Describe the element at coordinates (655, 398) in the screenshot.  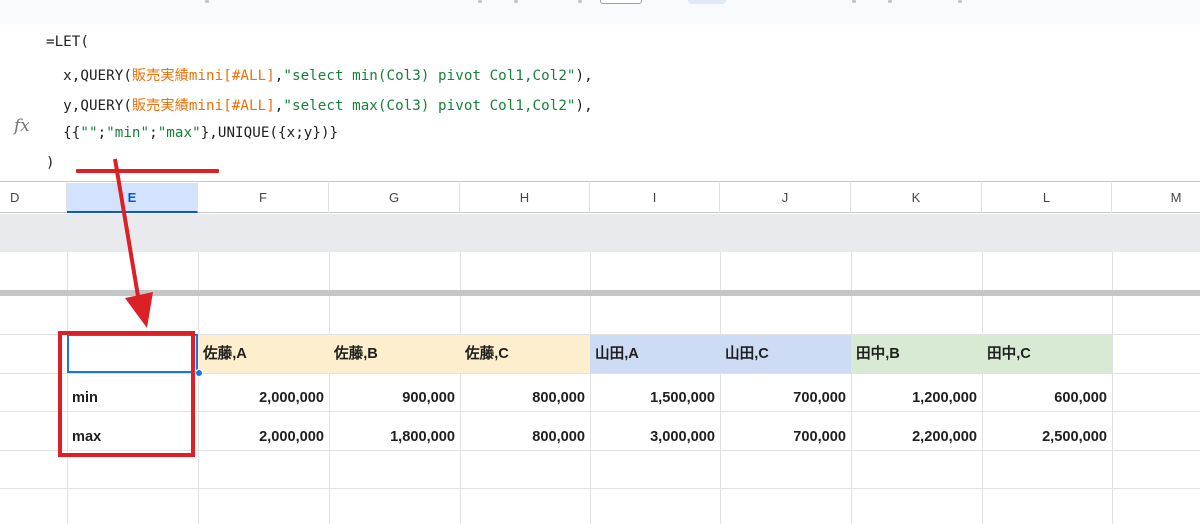
I see `table-cell: 1,500,000` at that location.